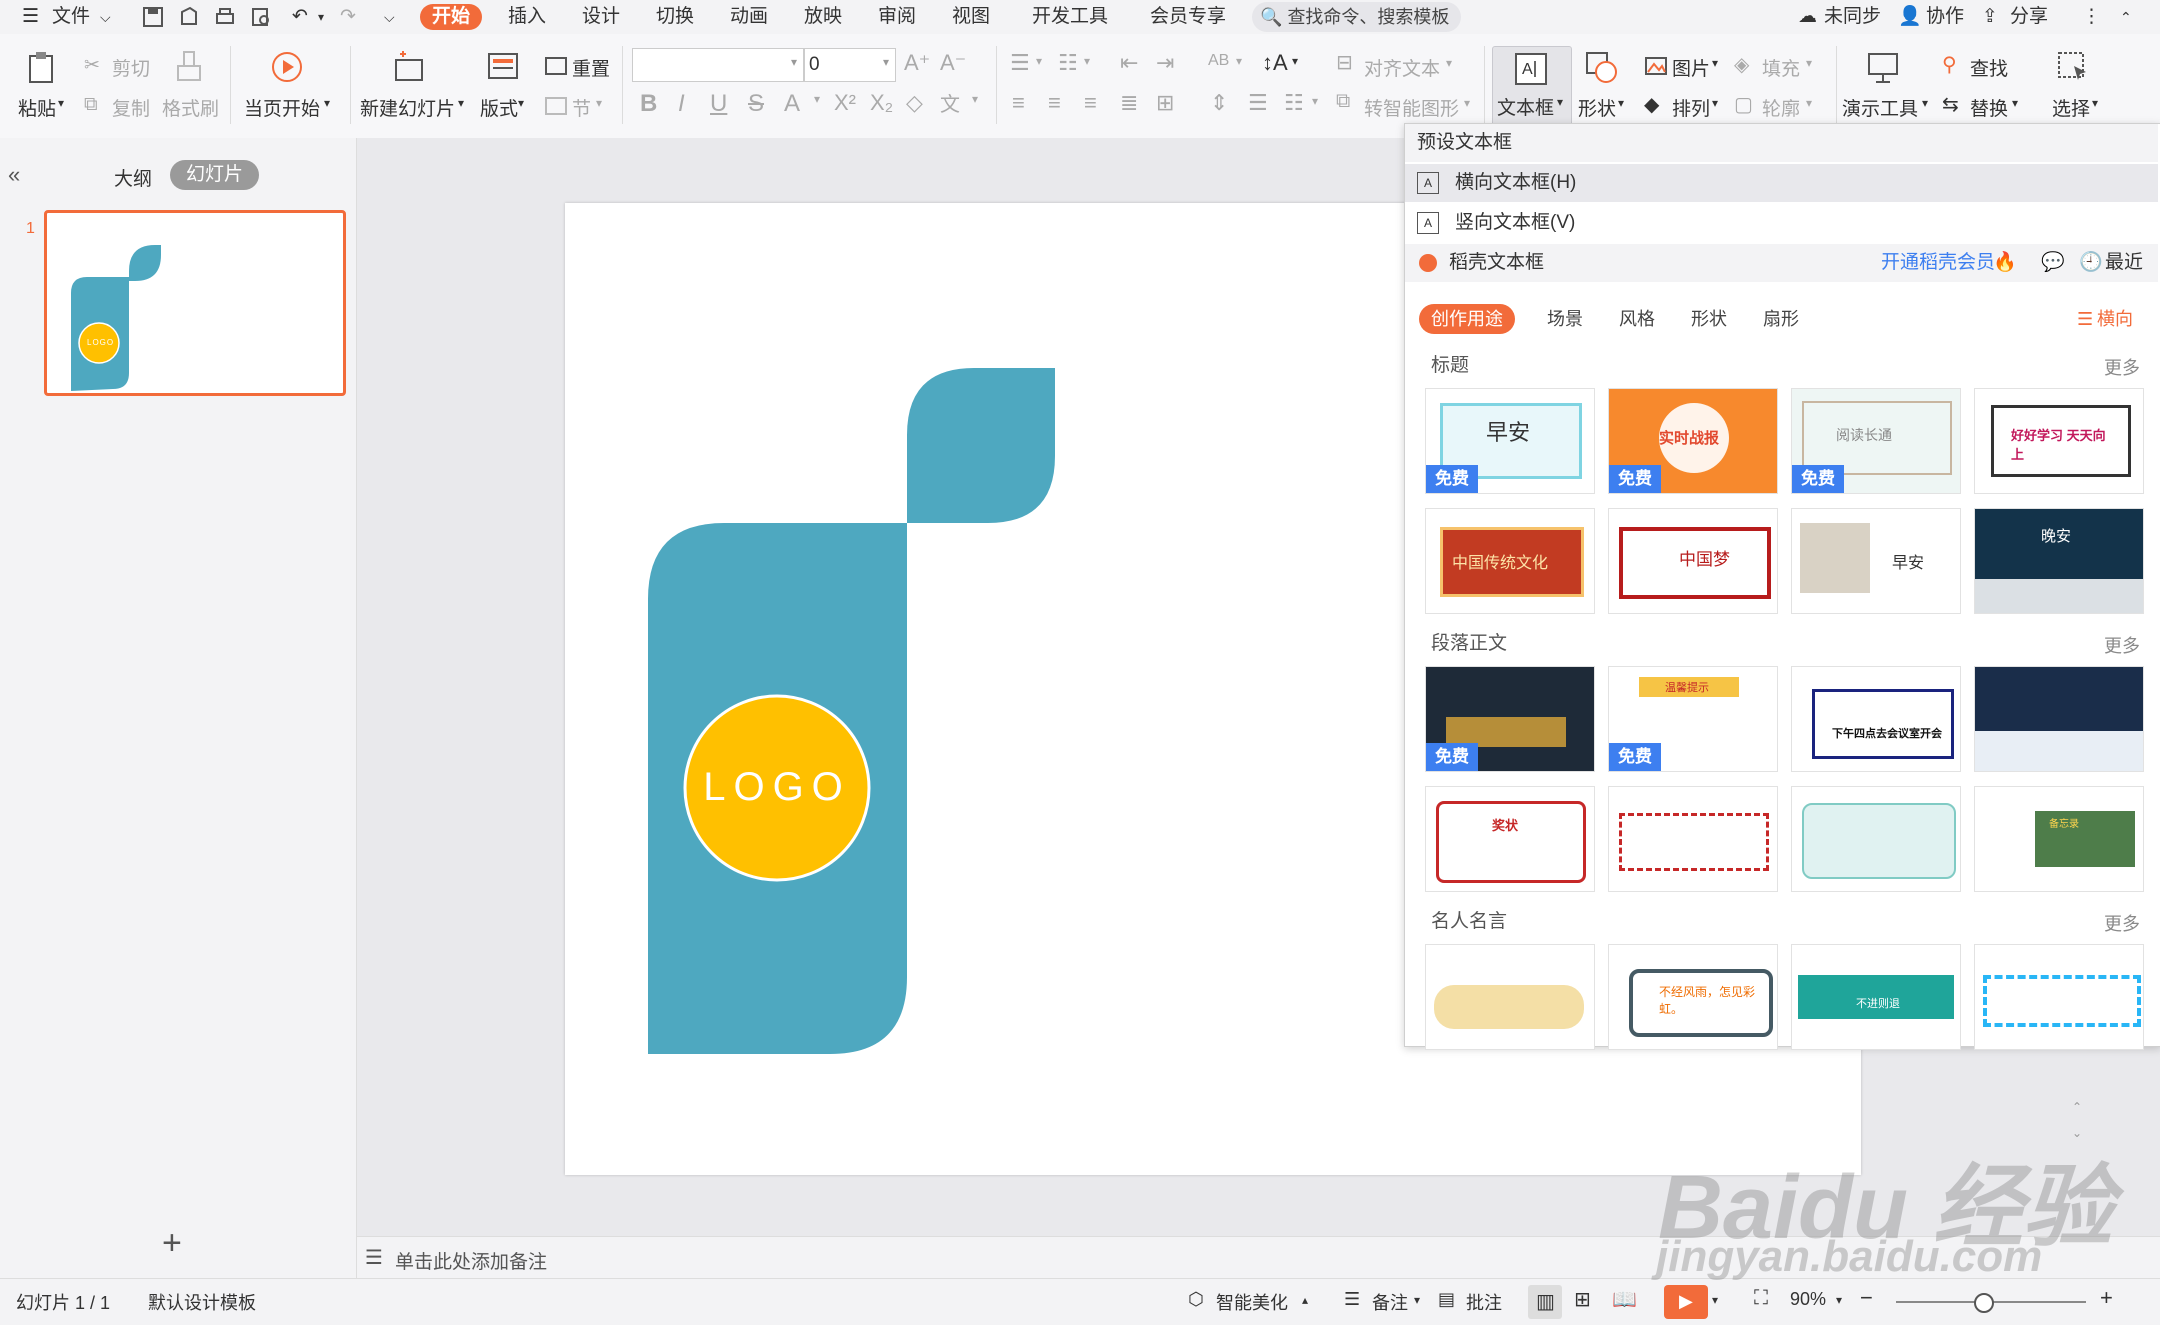 This screenshot has height=1325, width=2160. I want to click on redo-icon: ↷, so click(348, 17).